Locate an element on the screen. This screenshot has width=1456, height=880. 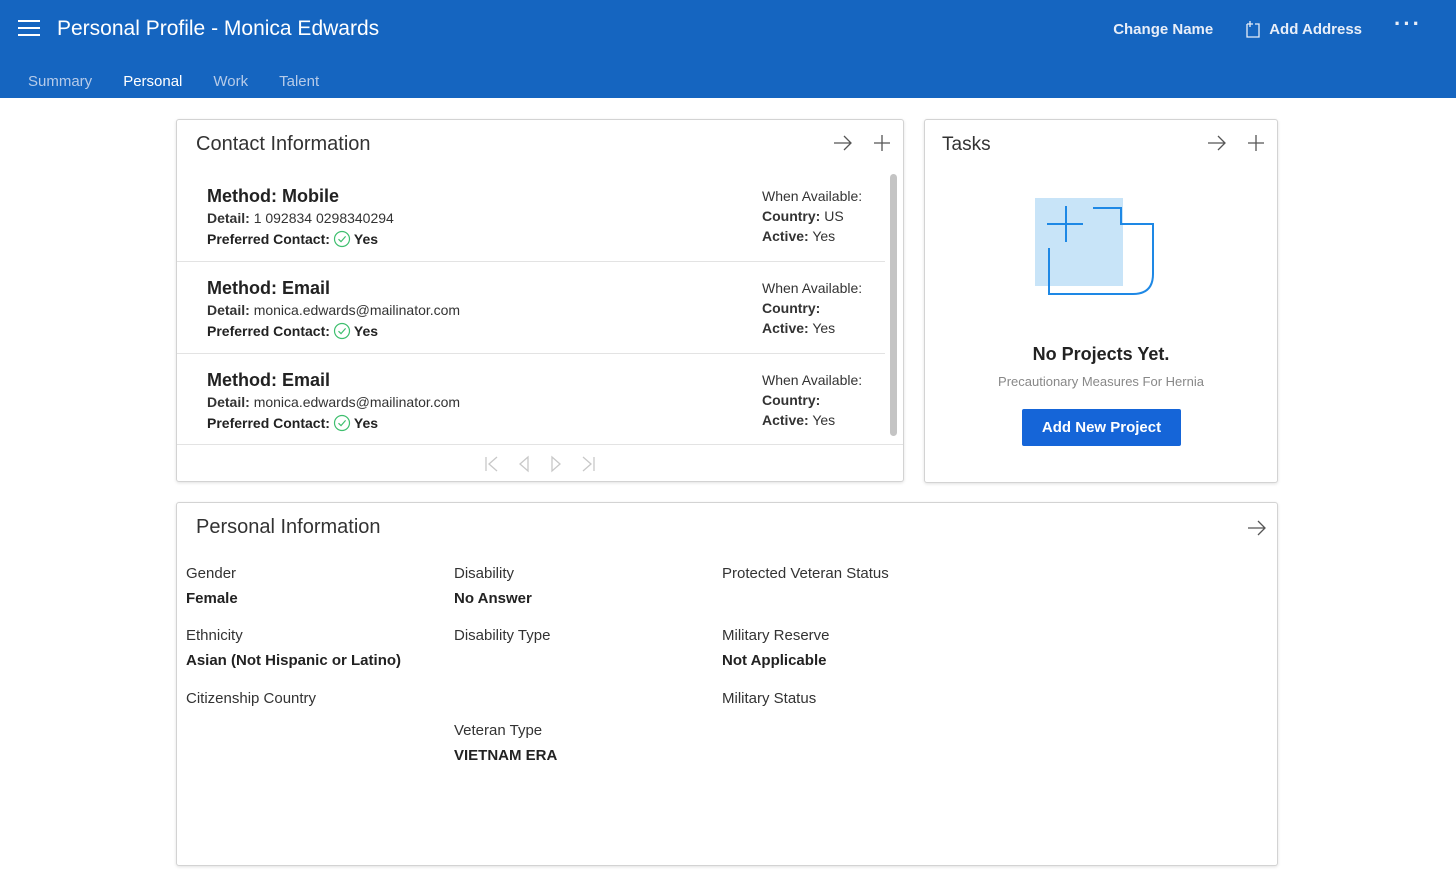
veteran-type-value: VIETNAM ERA is located at coordinates (506, 755).